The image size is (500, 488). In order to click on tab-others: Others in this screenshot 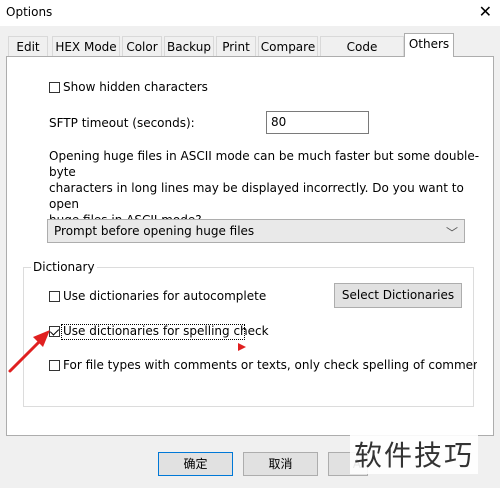, I will do `click(429, 45)`.